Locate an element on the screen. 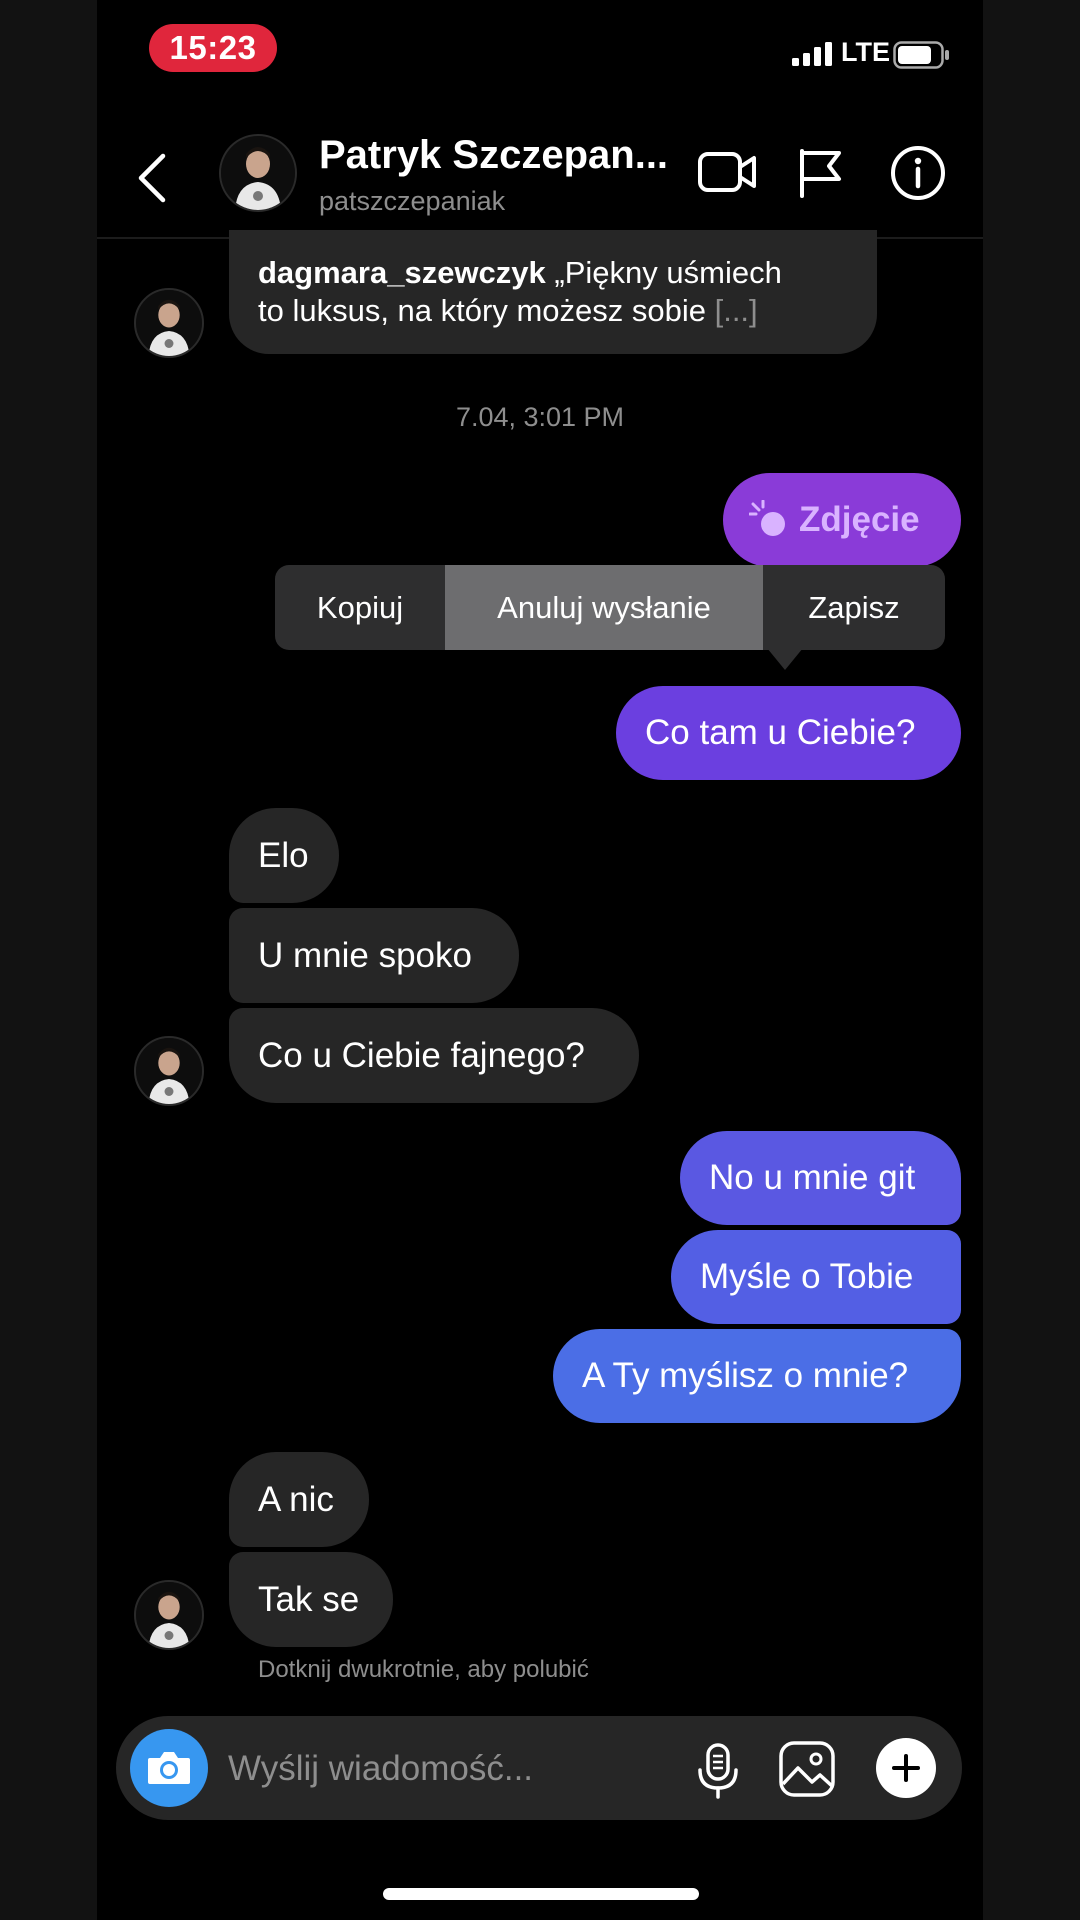 Image resolution: width=1080 pixels, height=1920 pixels. outgoing-message: Co tam u Ciebie? is located at coordinates (788, 733).